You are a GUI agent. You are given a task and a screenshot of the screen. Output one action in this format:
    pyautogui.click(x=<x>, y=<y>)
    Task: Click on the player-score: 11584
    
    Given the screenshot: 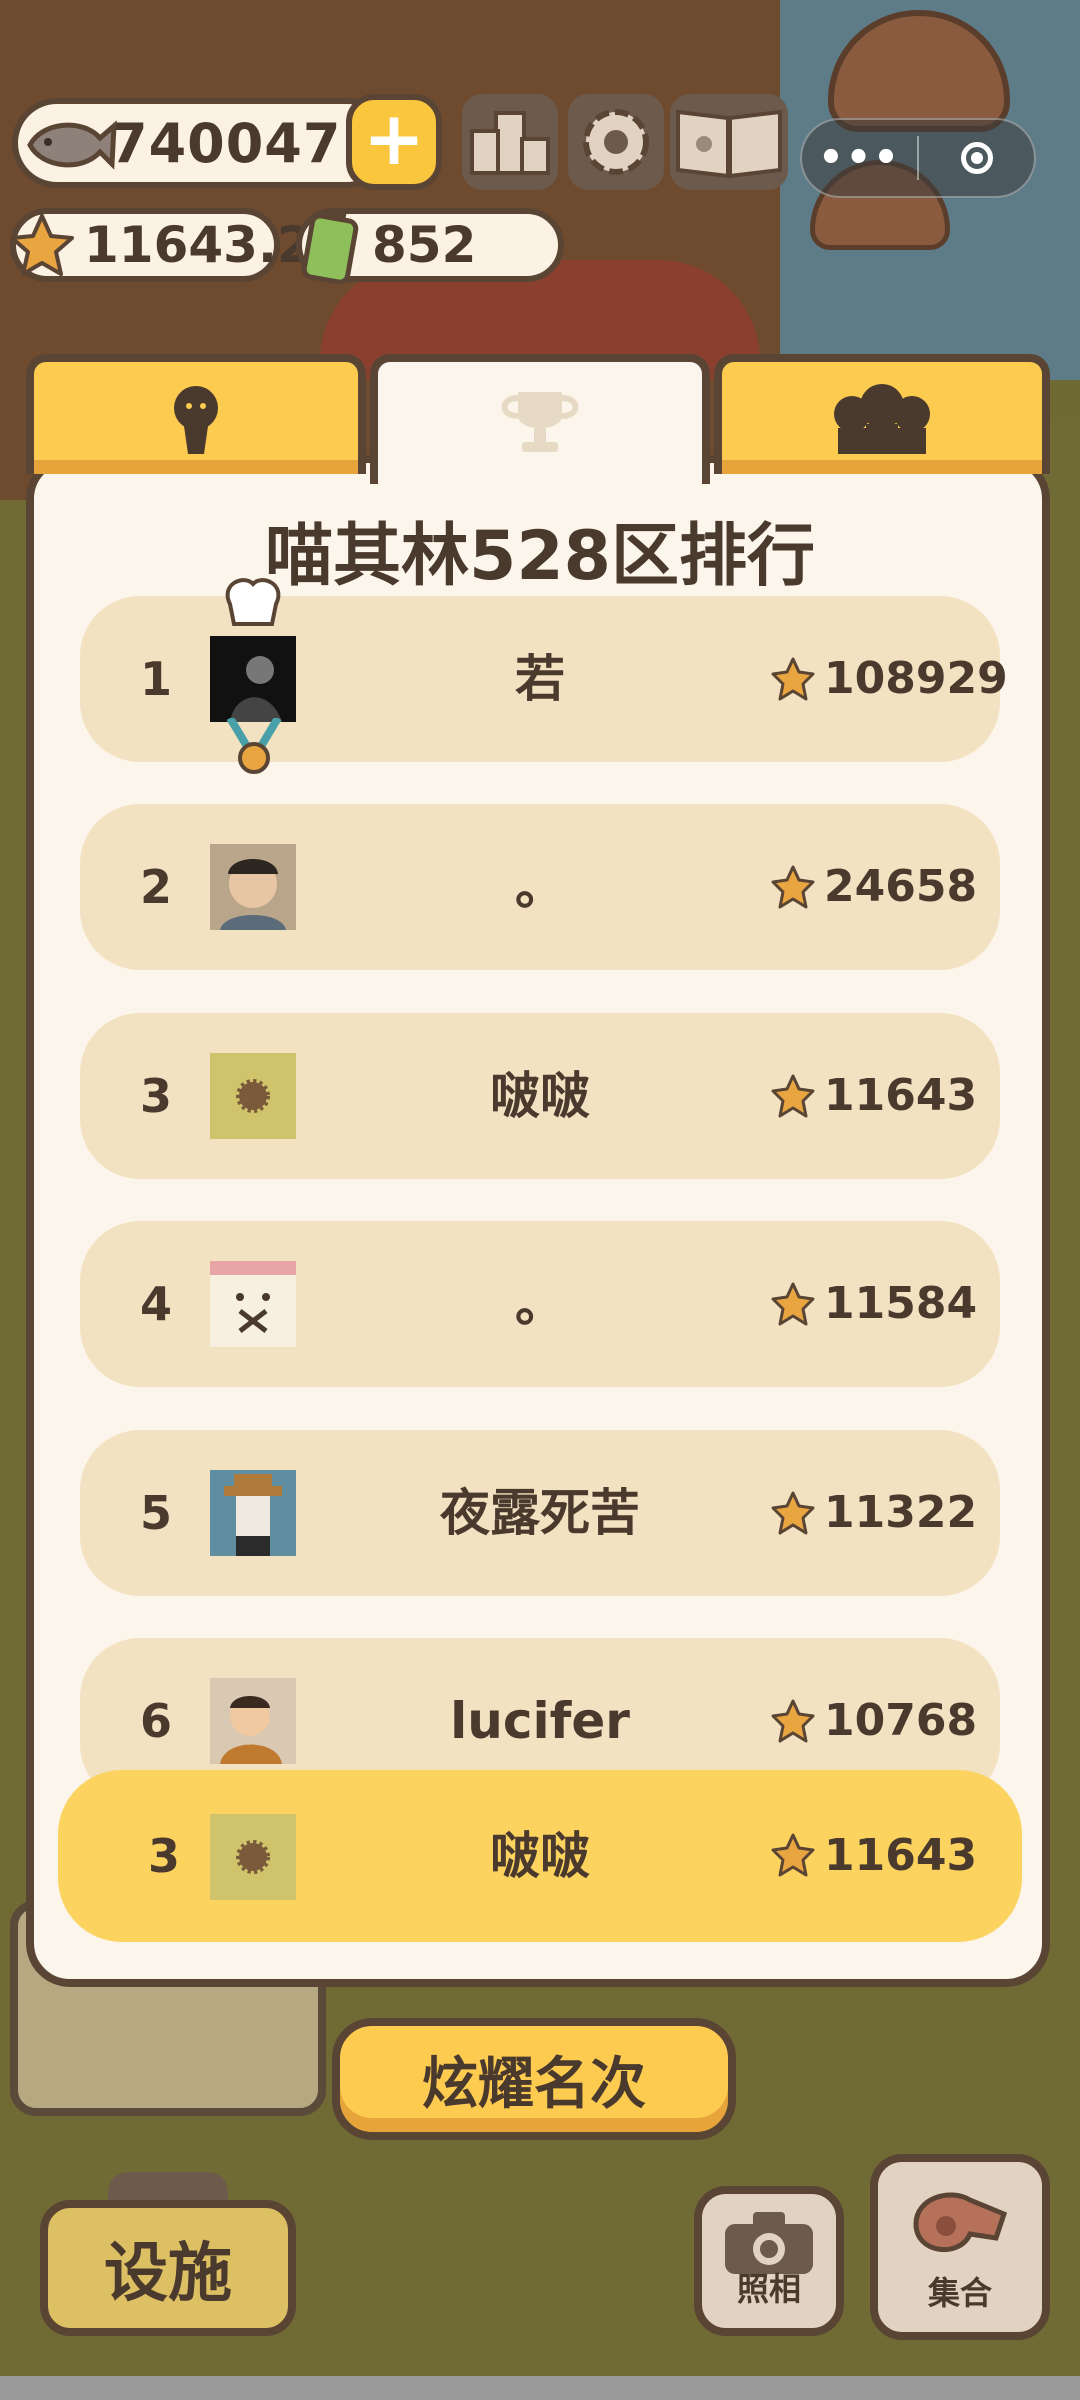 What is the action you would take?
    pyautogui.click(x=901, y=1303)
    